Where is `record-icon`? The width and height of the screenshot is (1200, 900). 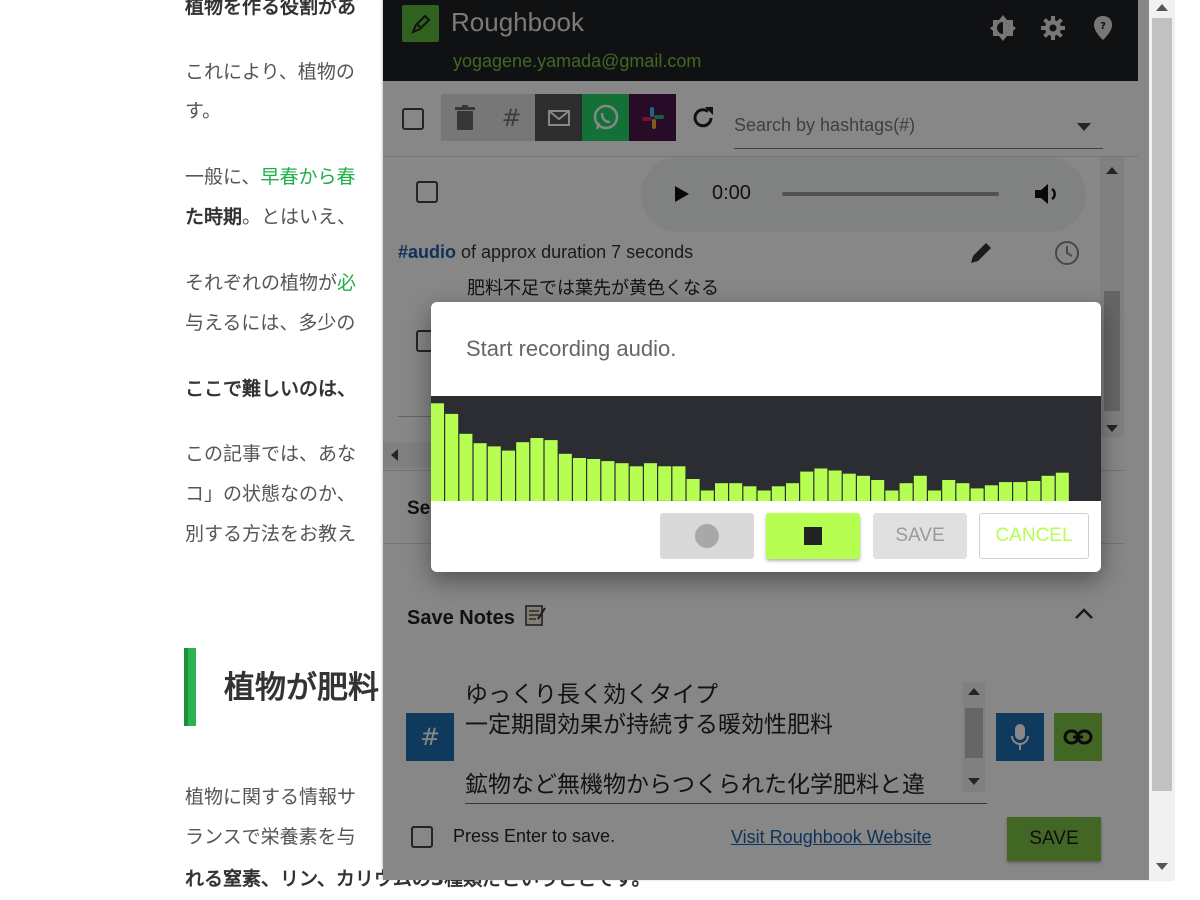
record-icon is located at coordinates (707, 536).